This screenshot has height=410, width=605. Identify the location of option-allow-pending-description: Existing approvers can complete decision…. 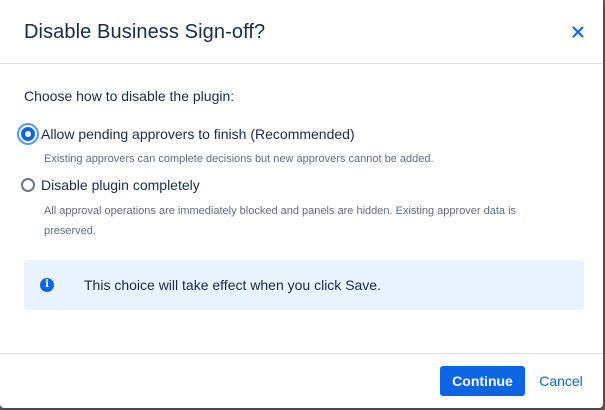
(239, 159).